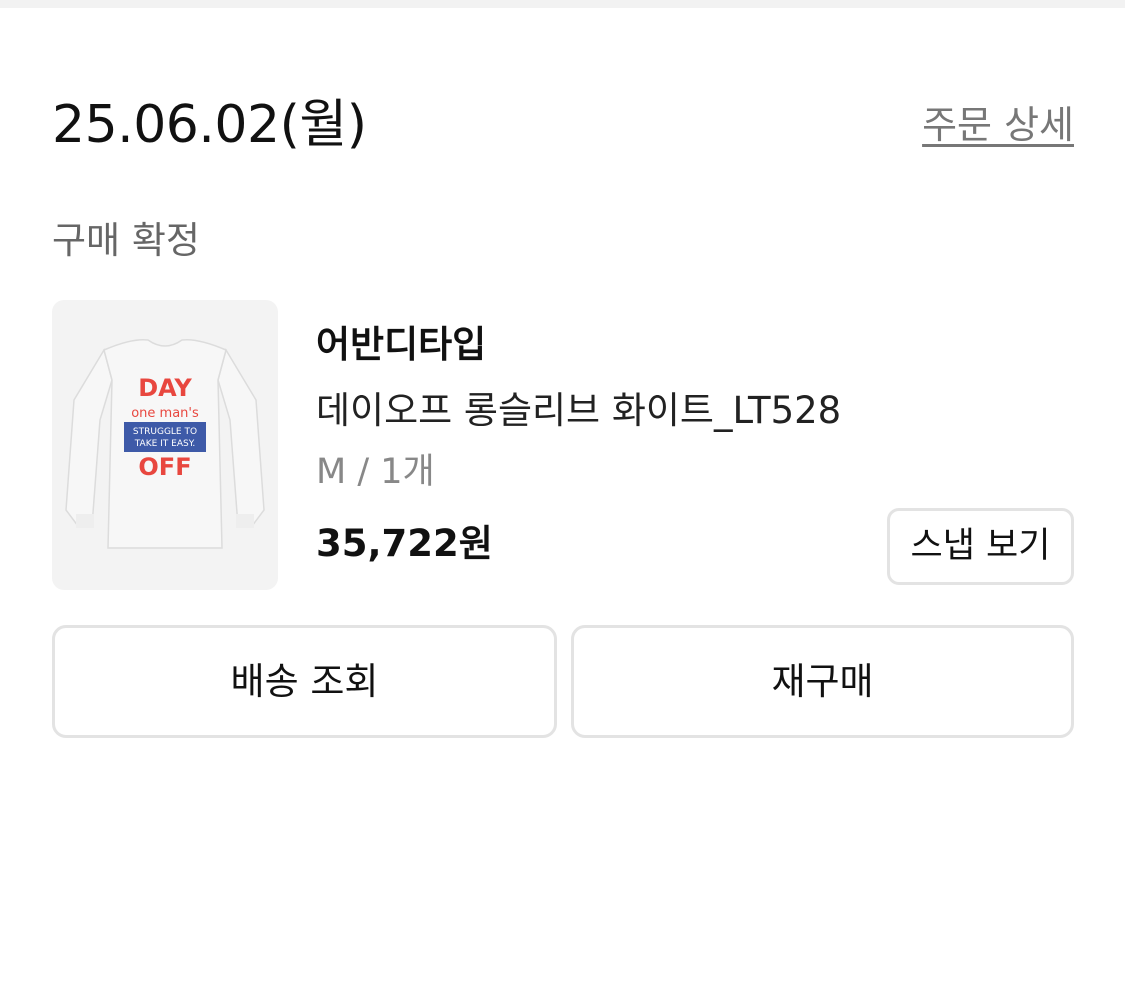 The width and height of the screenshot is (1125, 989). What do you see at coordinates (404, 543) in the screenshot?
I see `product-price: 35,722원` at bounding box center [404, 543].